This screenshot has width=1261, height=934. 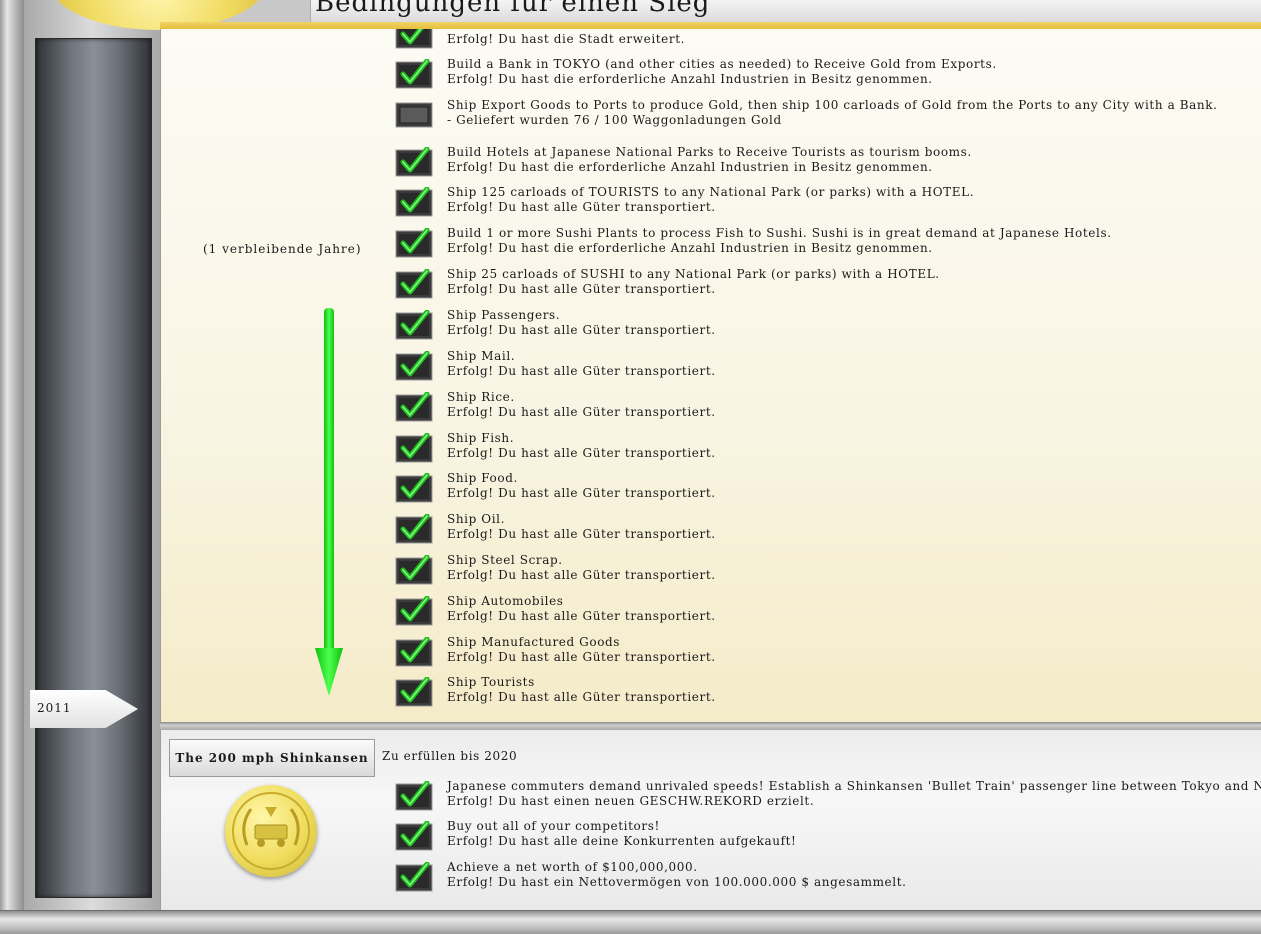 What do you see at coordinates (630, 922) in the screenshot?
I see `window-frame-bottom` at bounding box center [630, 922].